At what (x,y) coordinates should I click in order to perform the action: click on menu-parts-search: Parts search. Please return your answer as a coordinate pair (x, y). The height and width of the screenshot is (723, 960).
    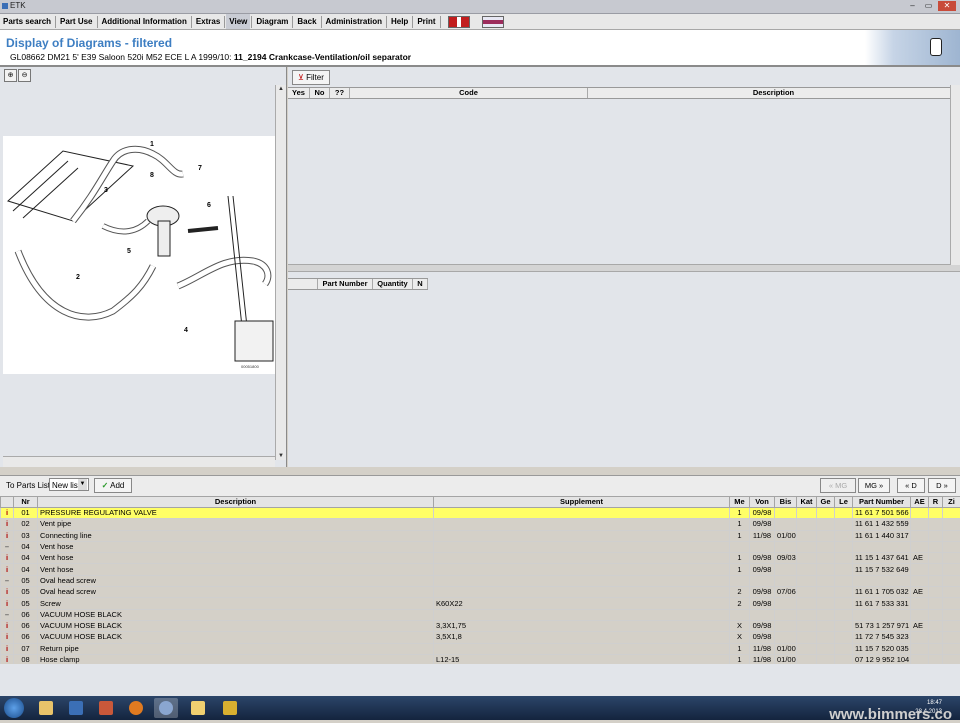
    Looking at the image, I should click on (27, 21).